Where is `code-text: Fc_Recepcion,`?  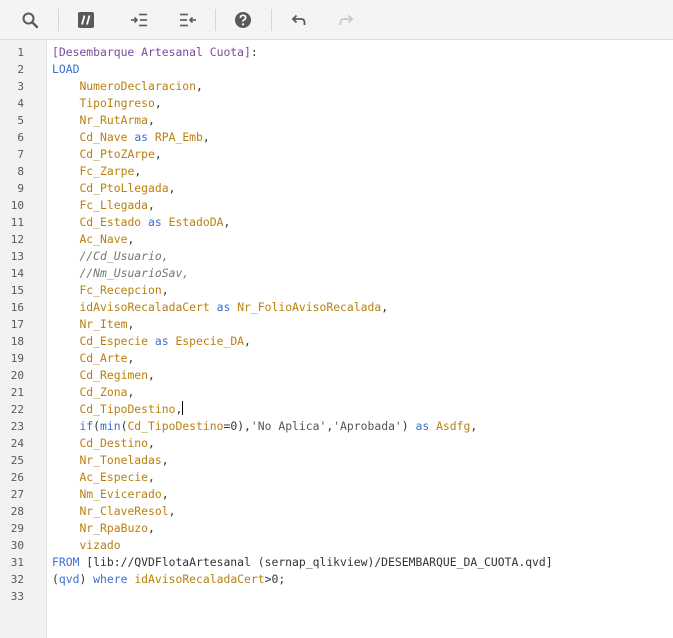
code-text: Fc_Recepcion, is located at coordinates (110, 290).